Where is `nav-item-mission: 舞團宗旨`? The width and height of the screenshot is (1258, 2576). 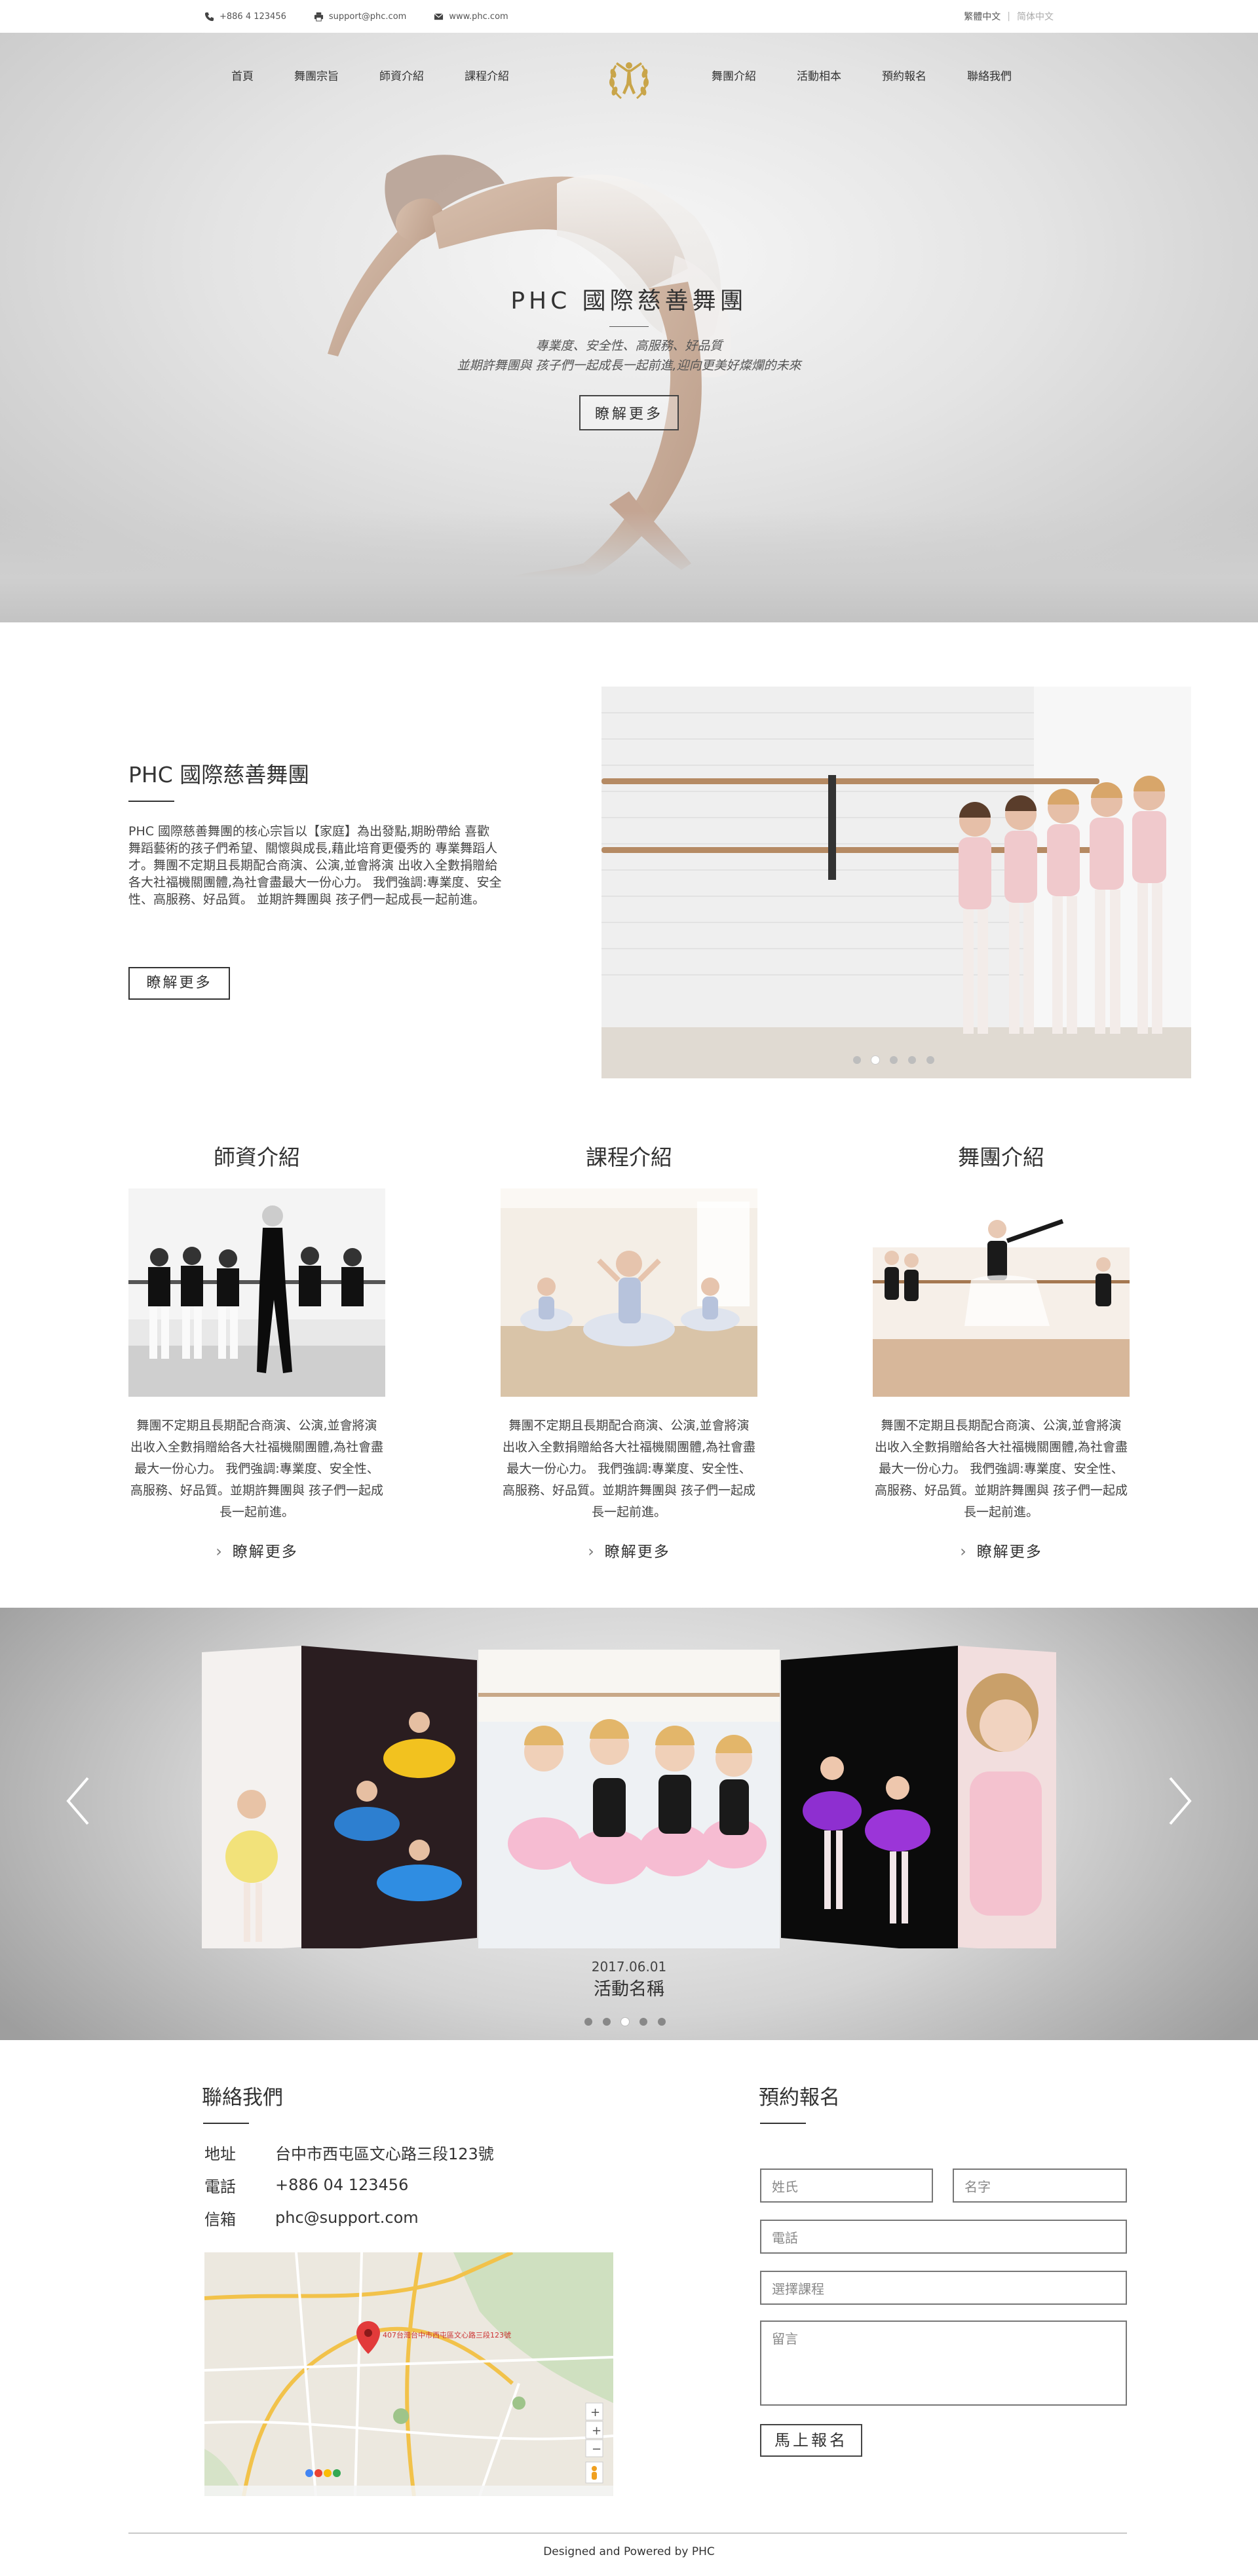
nav-item-mission: 舞團宗旨 is located at coordinates (316, 76).